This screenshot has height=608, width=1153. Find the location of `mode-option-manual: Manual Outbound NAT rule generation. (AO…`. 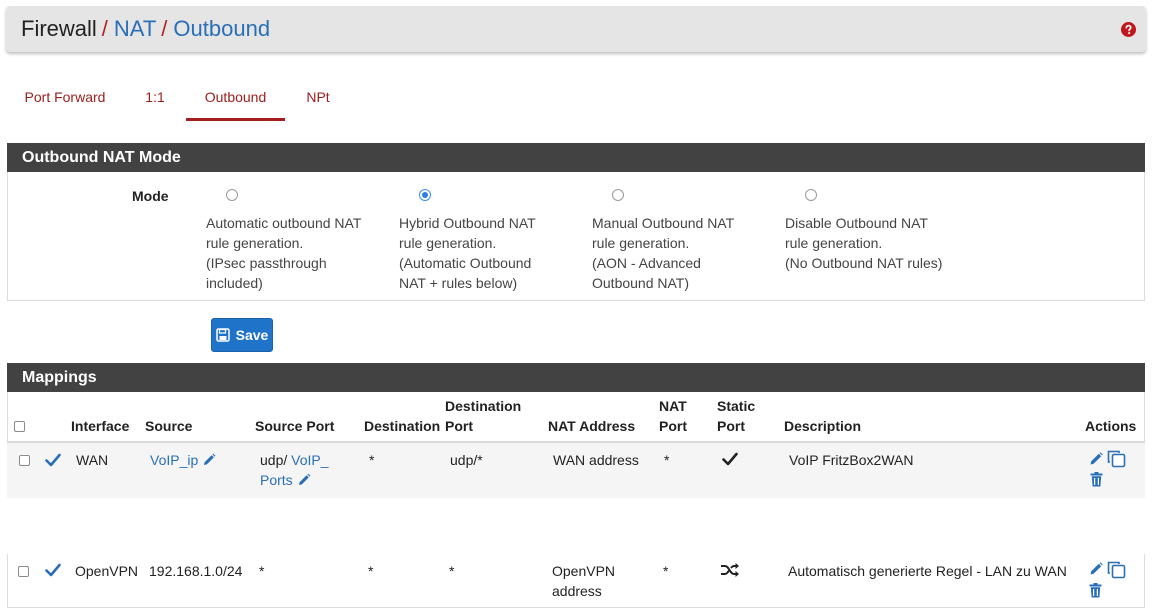

mode-option-manual: Manual Outbound NAT rule generation. (AO… is located at coordinates (679, 241).